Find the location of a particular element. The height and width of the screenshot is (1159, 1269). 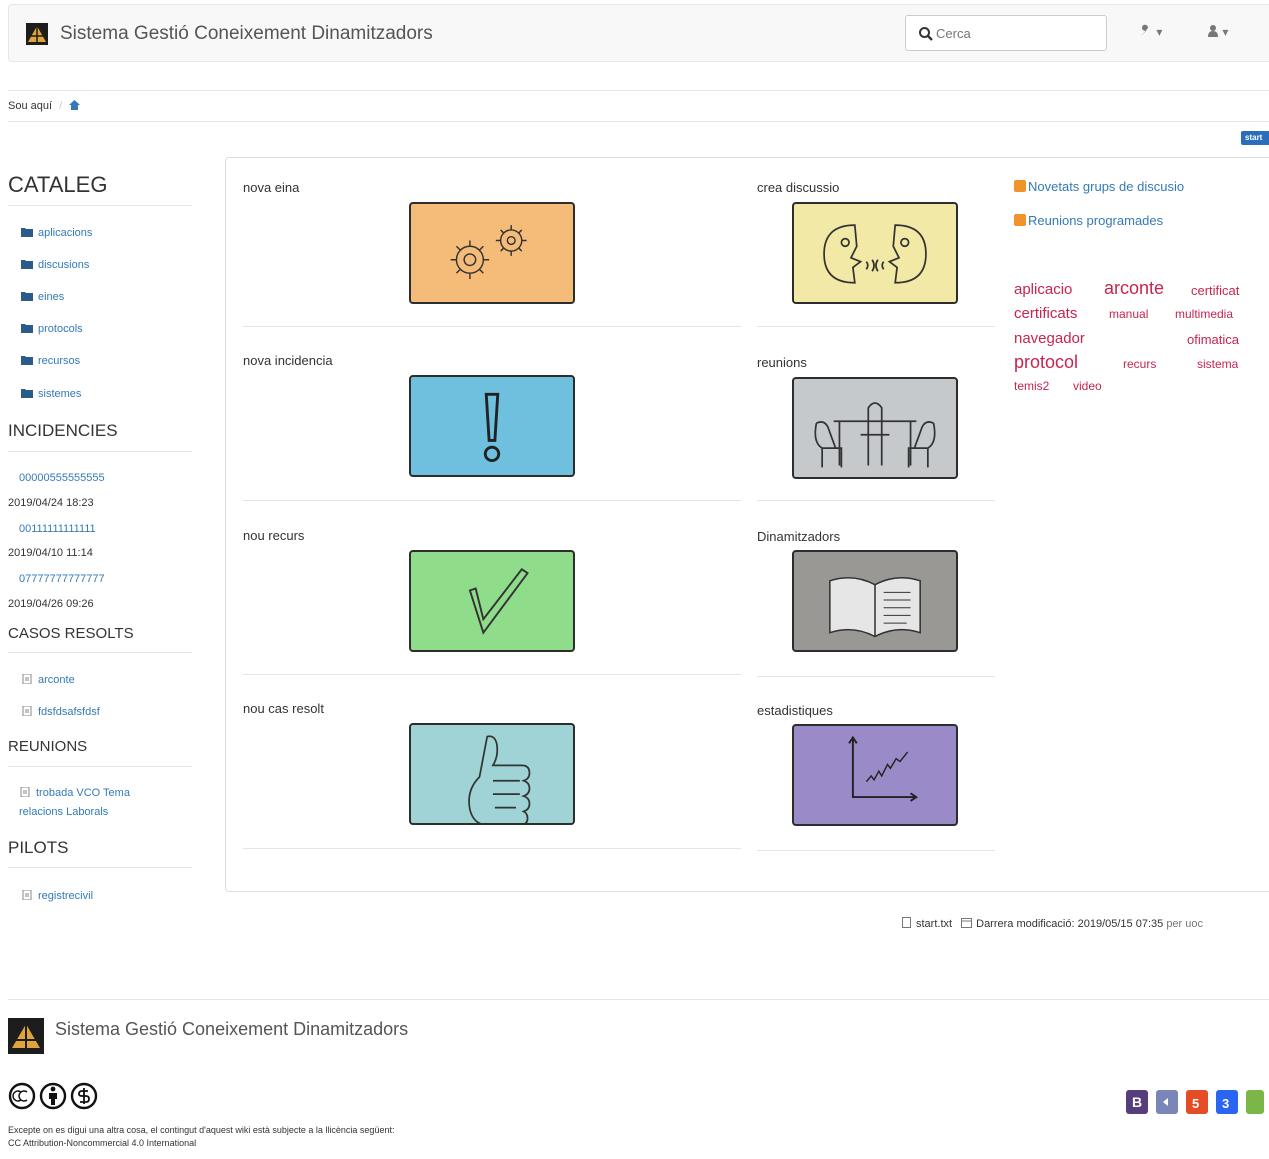

sidebar-item-reunio: trobada VCO Tema relacions Laborals is located at coordinates (94, 803).